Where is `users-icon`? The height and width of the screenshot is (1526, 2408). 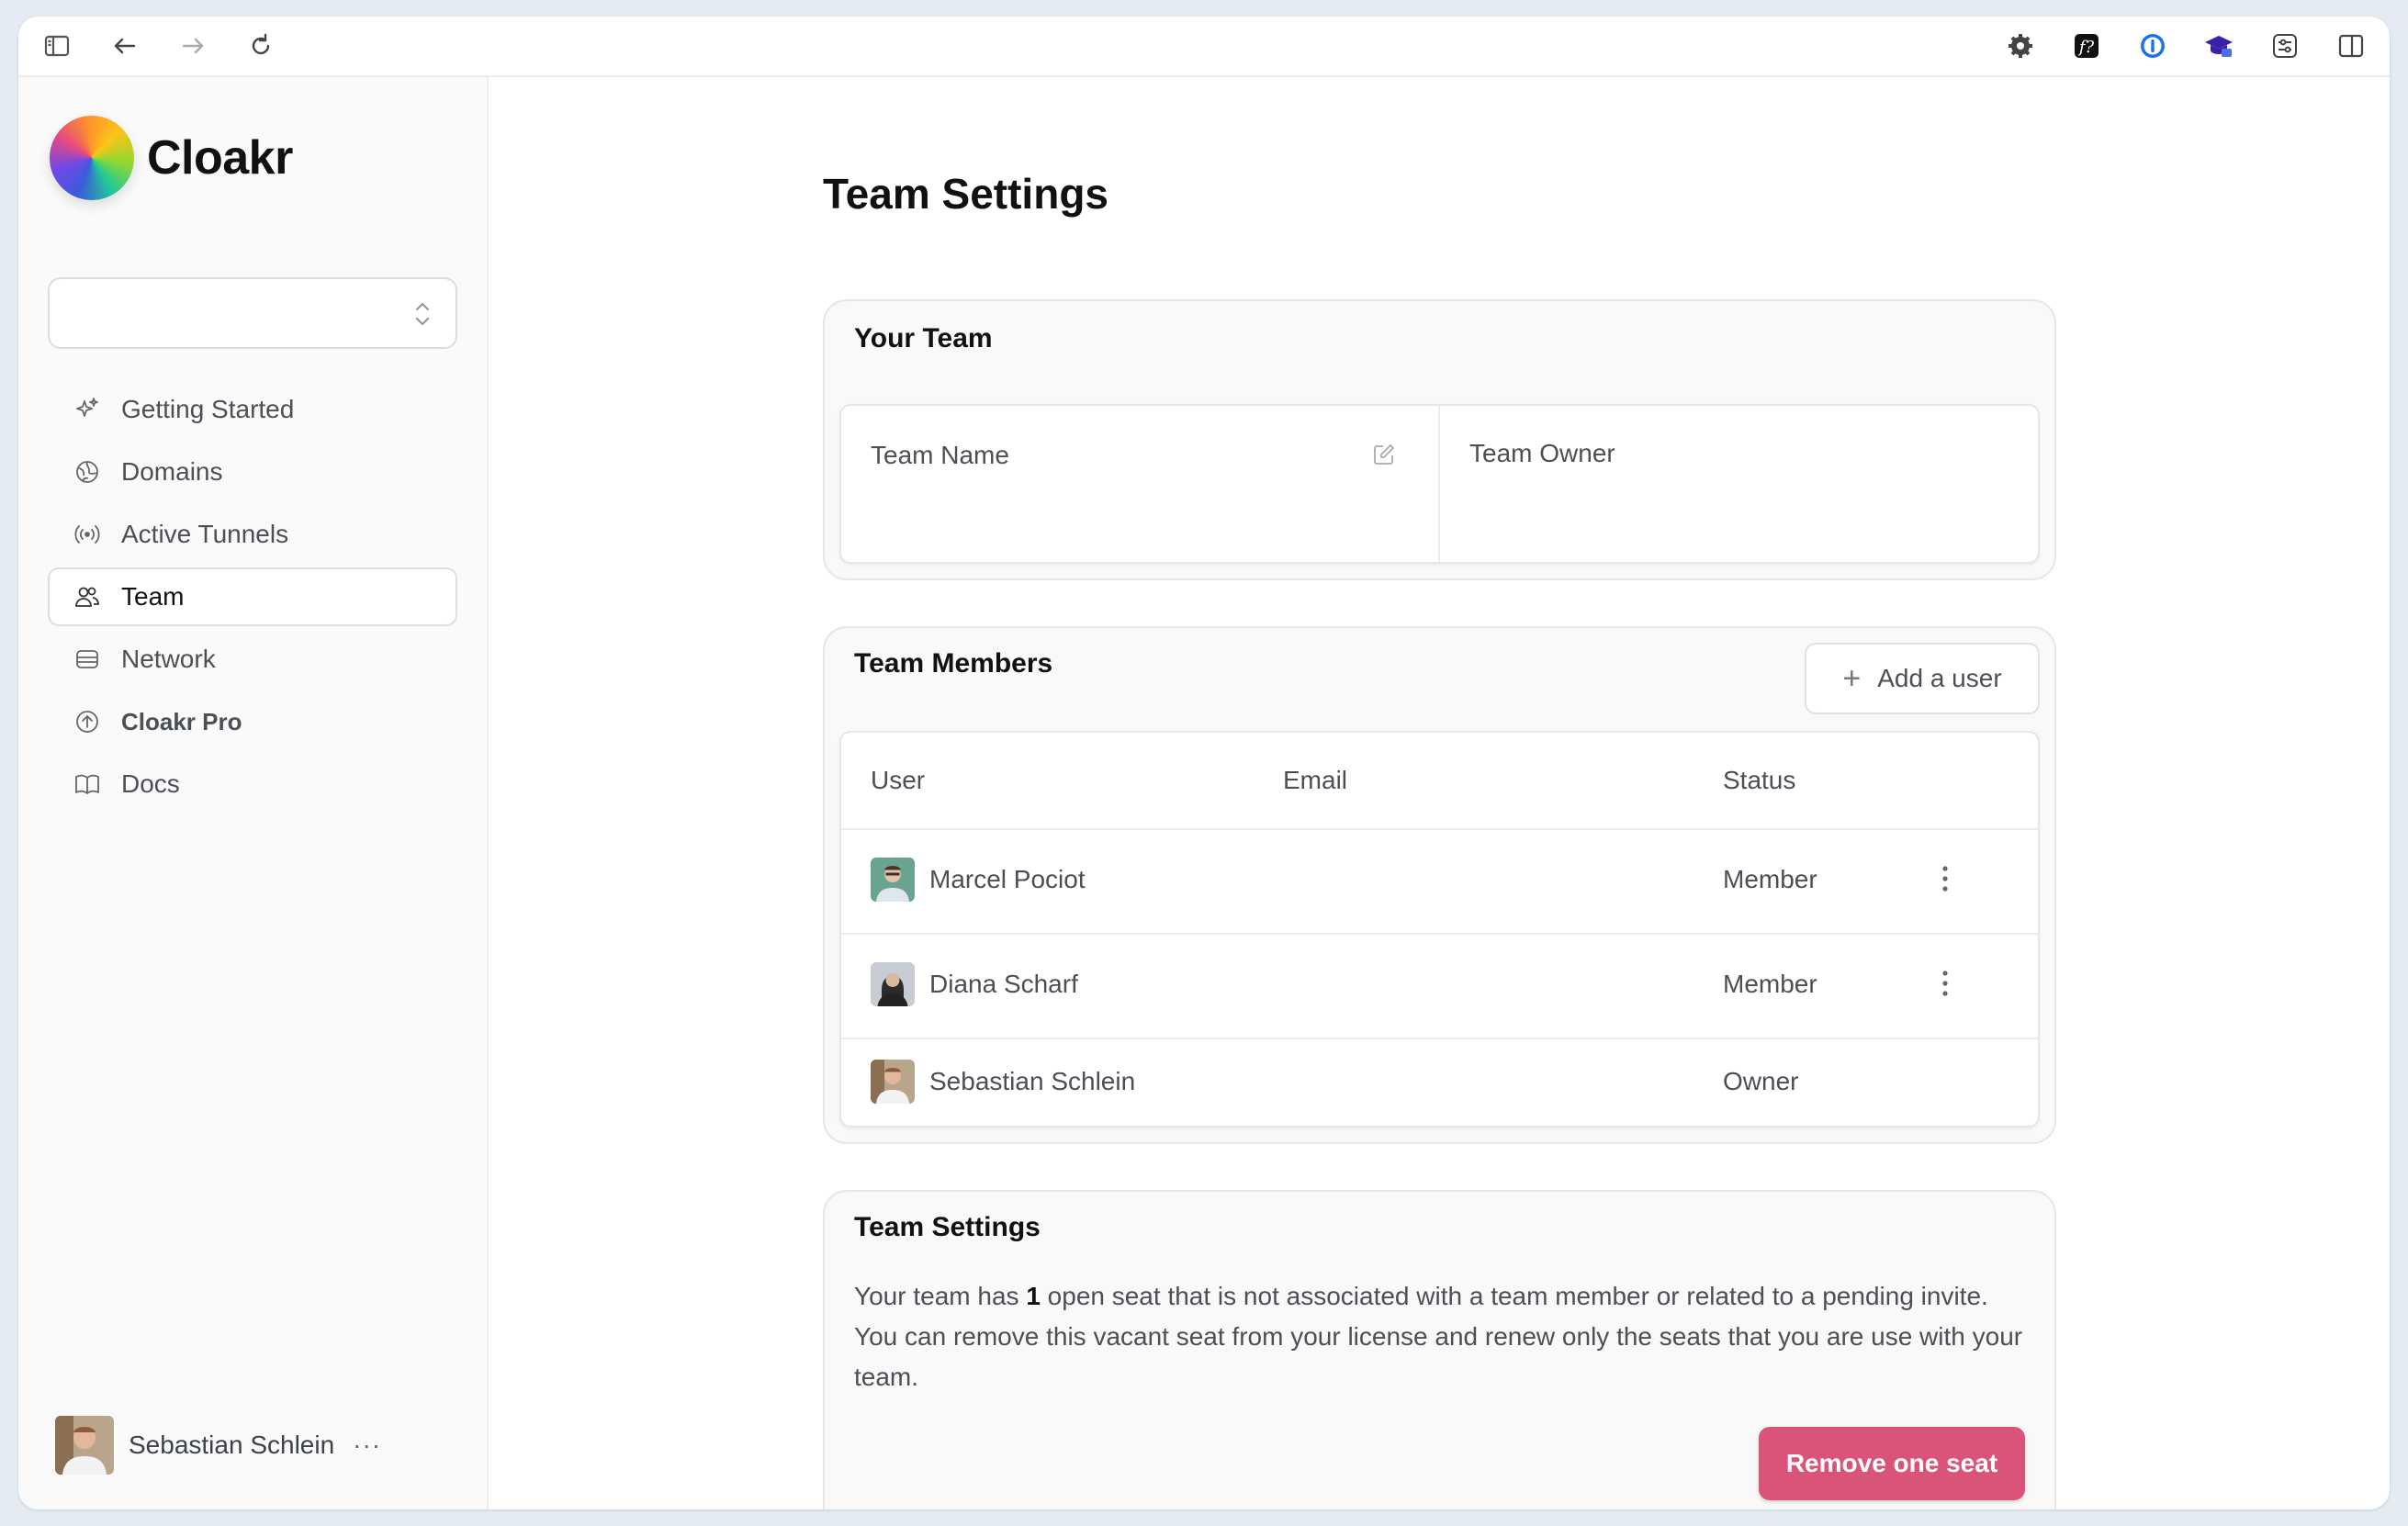 users-icon is located at coordinates (87, 596).